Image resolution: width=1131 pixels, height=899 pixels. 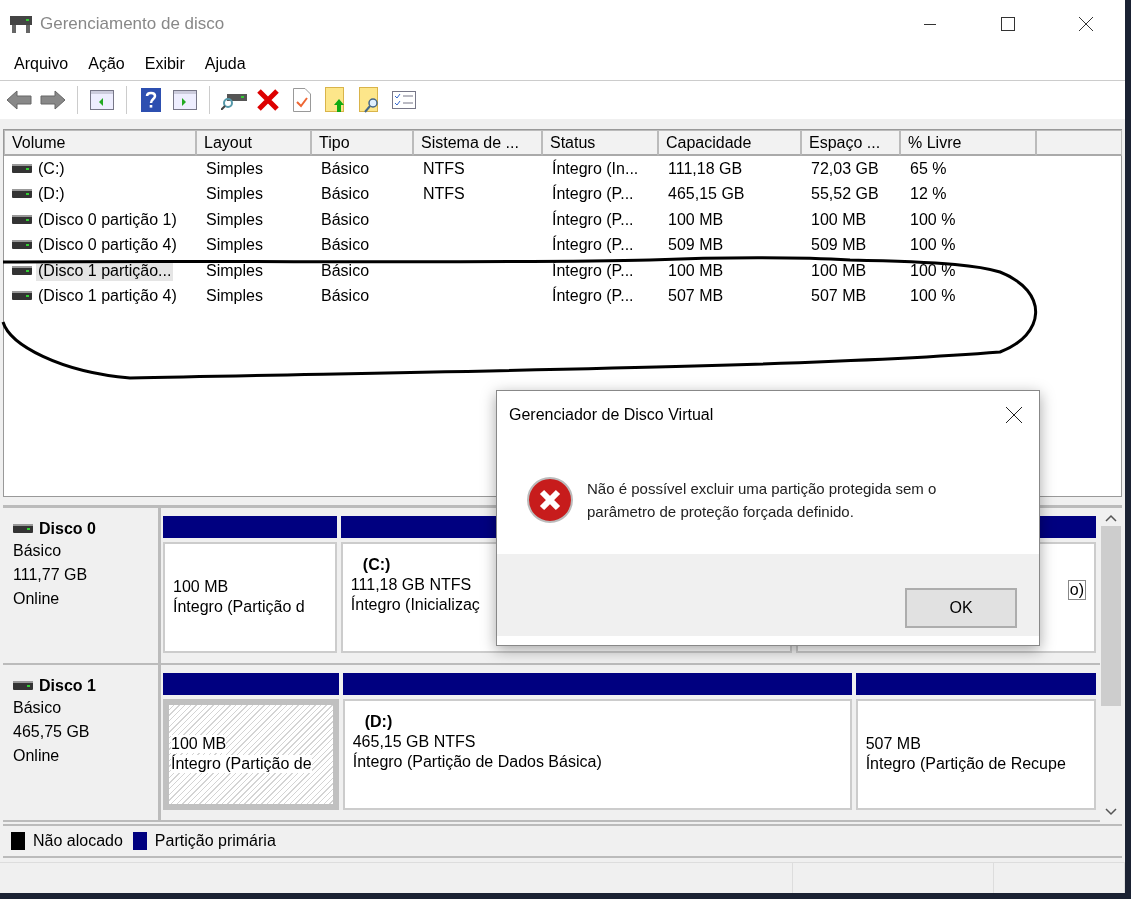 I want to click on menu-item: Exibir, so click(x=164, y=64).